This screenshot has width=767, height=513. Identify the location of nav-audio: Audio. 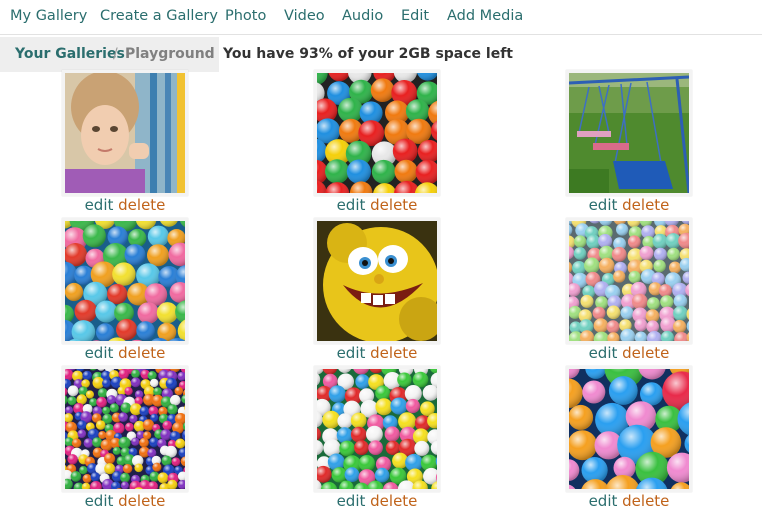
(362, 16).